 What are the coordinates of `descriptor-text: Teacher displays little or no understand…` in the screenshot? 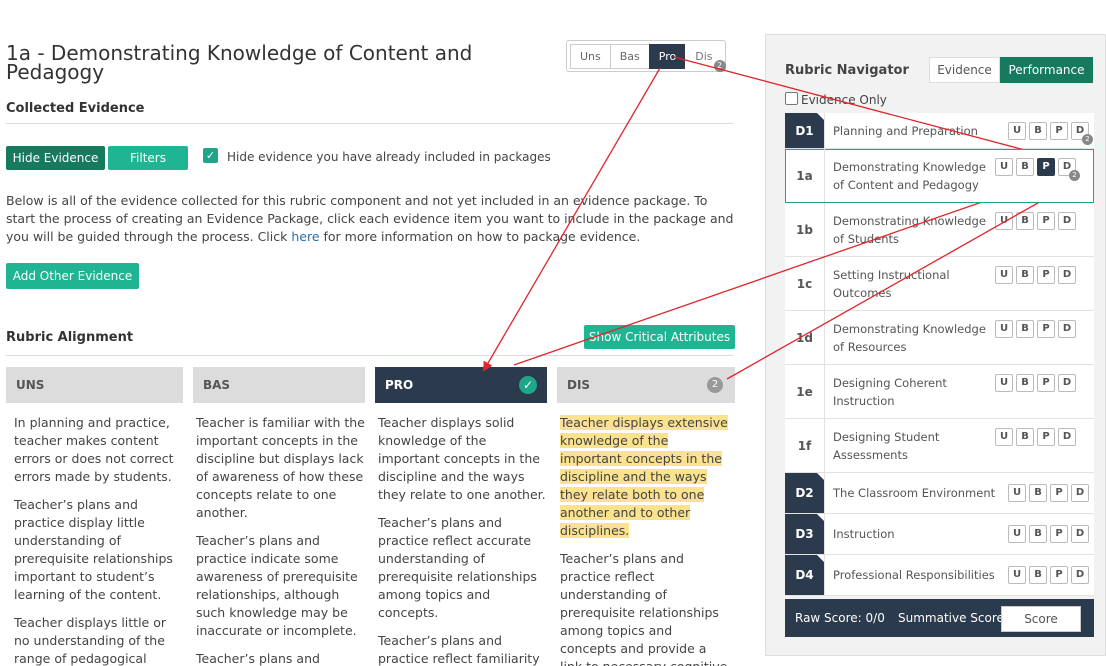 It's located at (90, 640).